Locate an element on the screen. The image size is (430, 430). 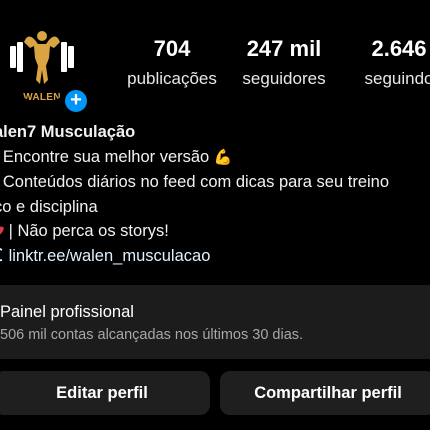
link-icon is located at coordinates (1, 254).